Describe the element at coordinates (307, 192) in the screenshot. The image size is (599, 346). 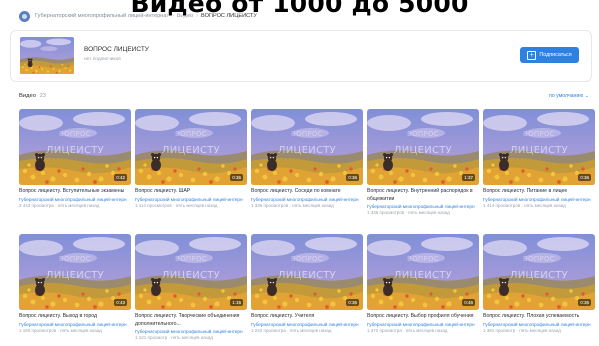
I see `video-title: Вопрос лицеисту. Соседи по комнате` at that location.